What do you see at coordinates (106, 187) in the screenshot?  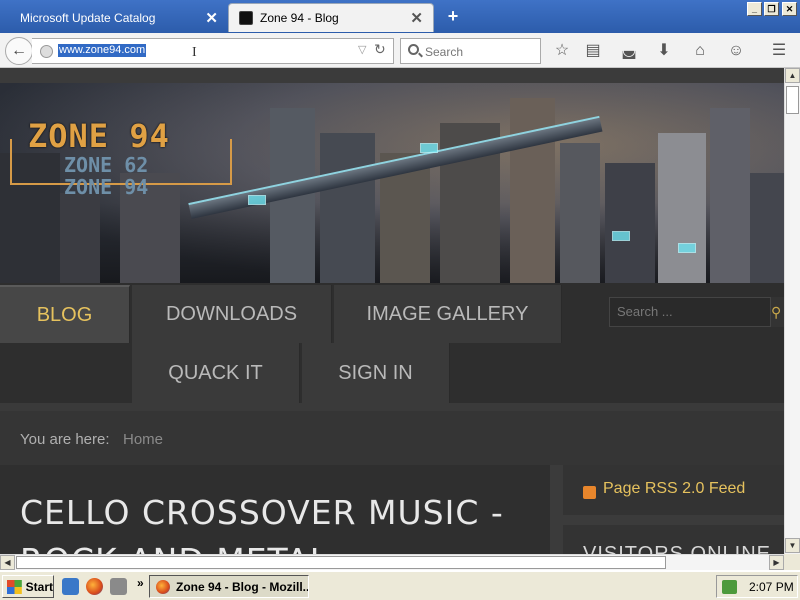 I see `logo-sub-text: ZONE 94` at bounding box center [106, 187].